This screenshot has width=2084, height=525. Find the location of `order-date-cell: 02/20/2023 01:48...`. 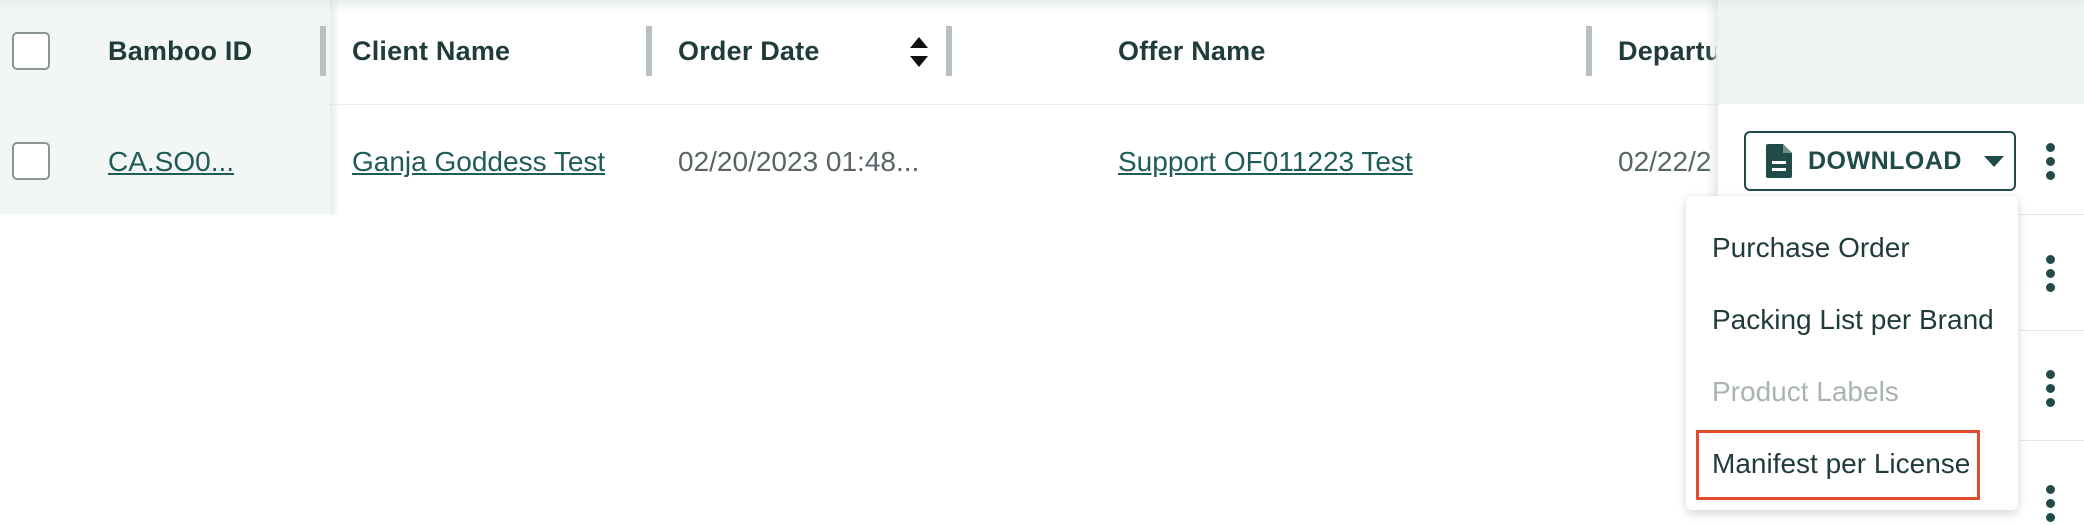

order-date-cell: 02/20/2023 01:48... is located at coordinates (799, 161).